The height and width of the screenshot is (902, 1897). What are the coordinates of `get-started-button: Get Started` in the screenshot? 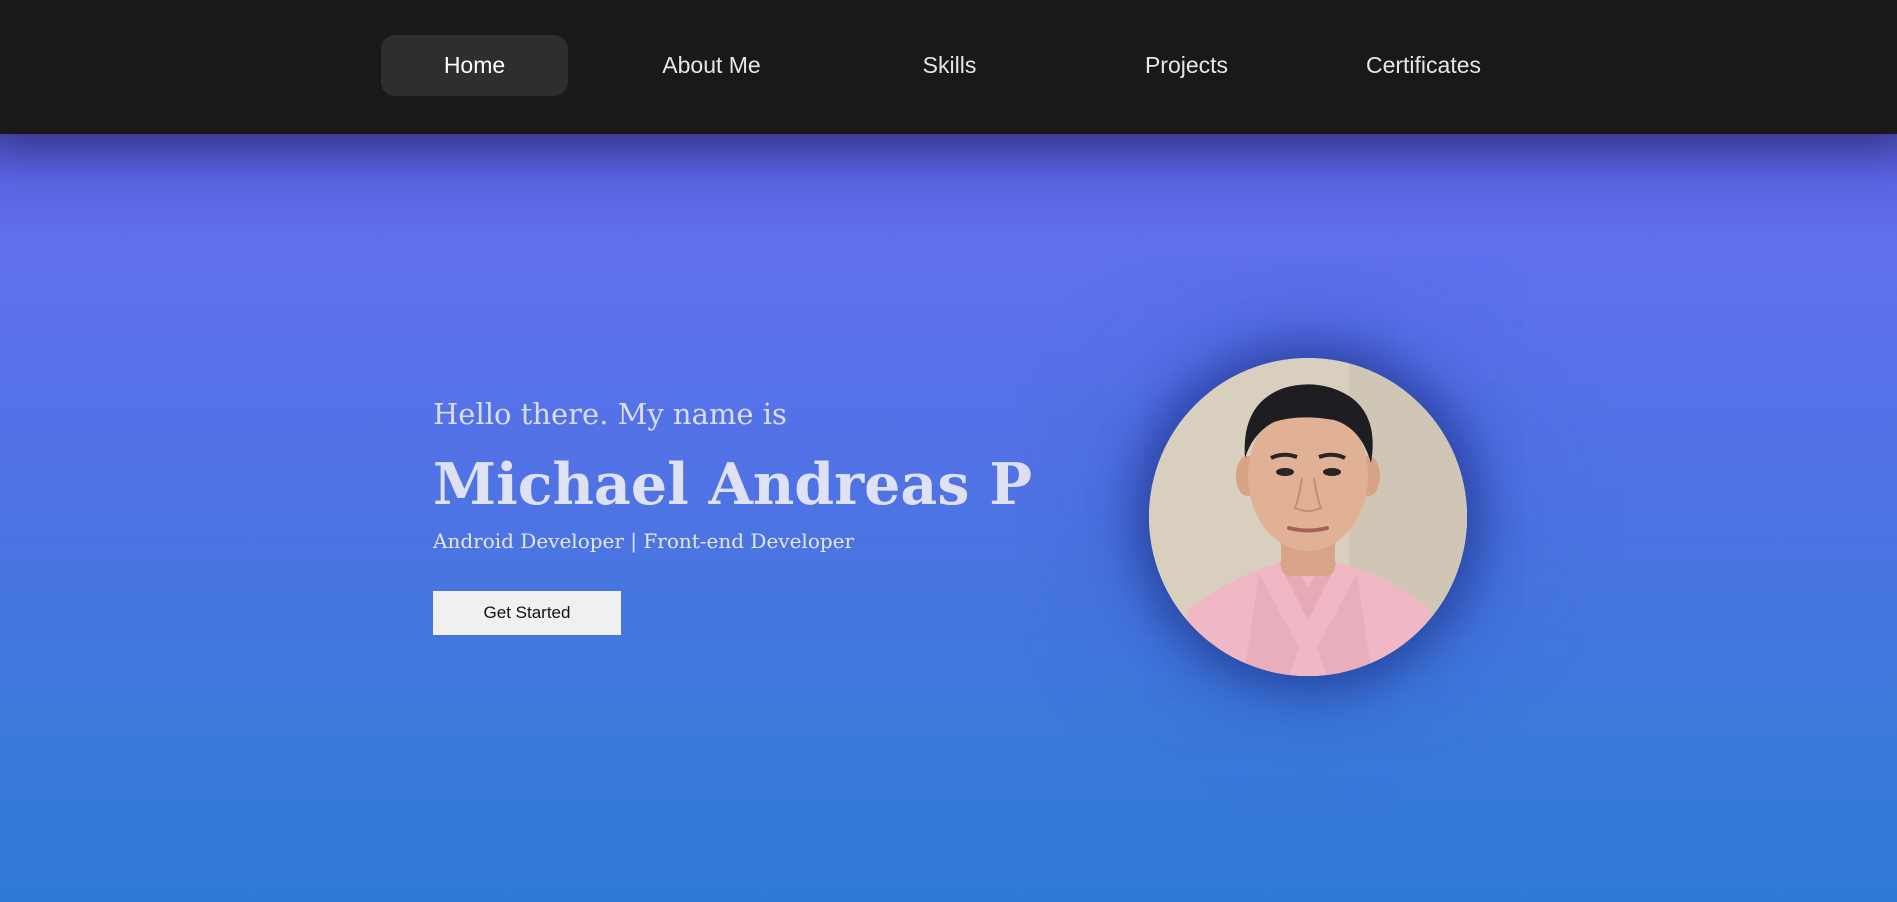 It's located at (527, 613).